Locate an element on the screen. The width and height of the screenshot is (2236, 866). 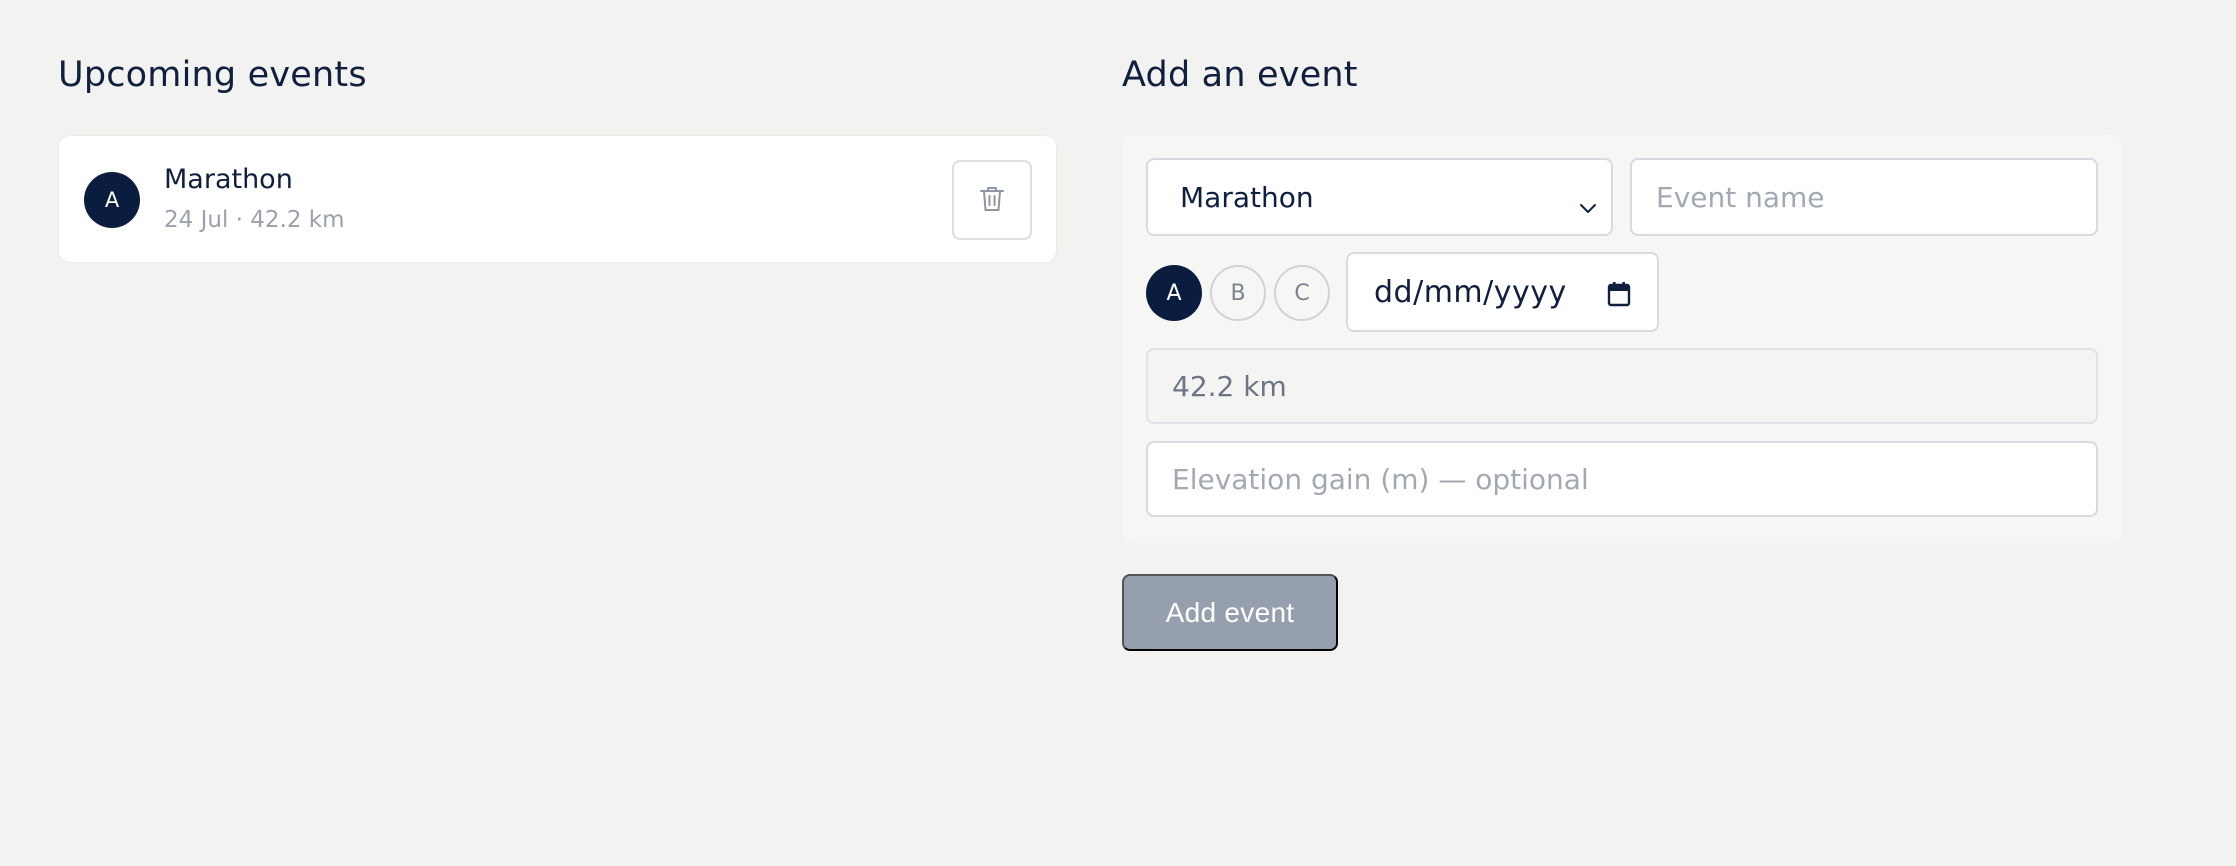
distance-input: 42.2 km is located at coordinates (1622, 386).